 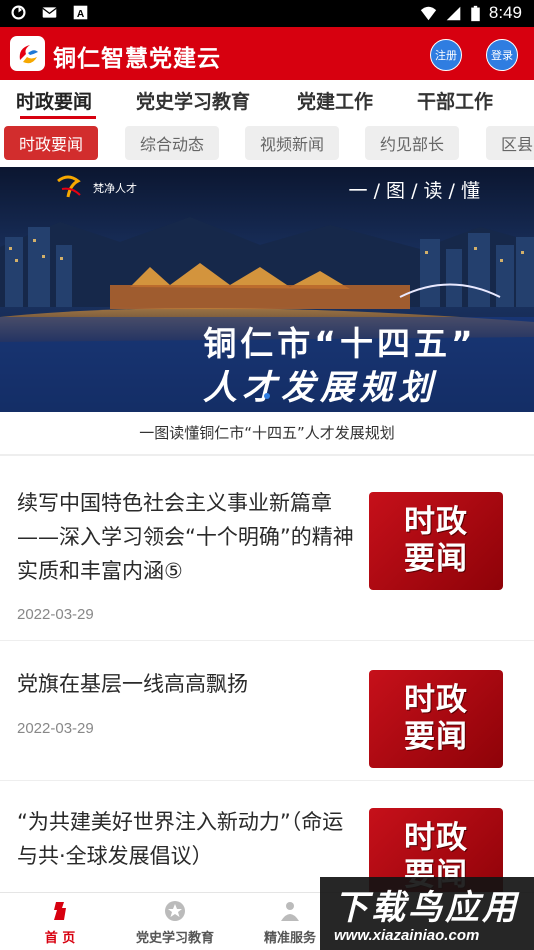 I want to click on star-icon, so click(x=175, y=911).